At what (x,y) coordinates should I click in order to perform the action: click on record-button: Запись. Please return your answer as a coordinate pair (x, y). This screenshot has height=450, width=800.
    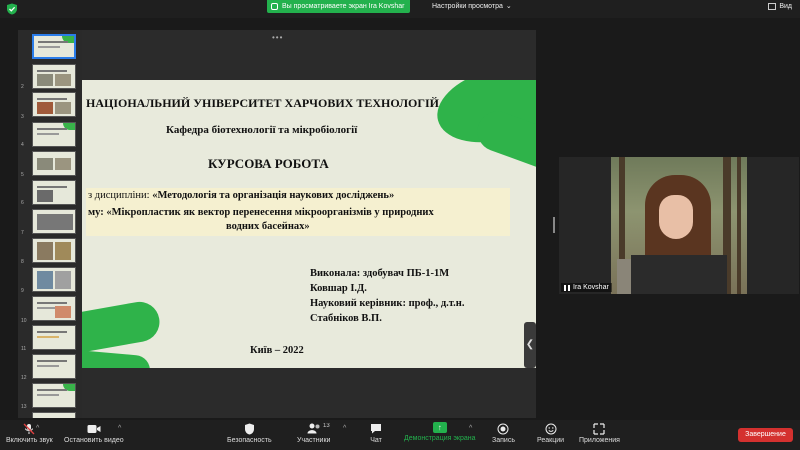
    Looking at the image, I should click on (503, 433).